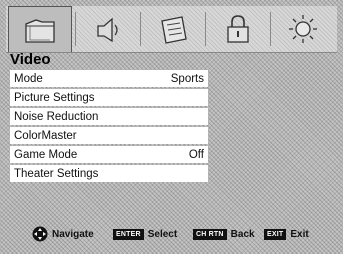  I want to click on settings-sun-icon, so click(303, 29).